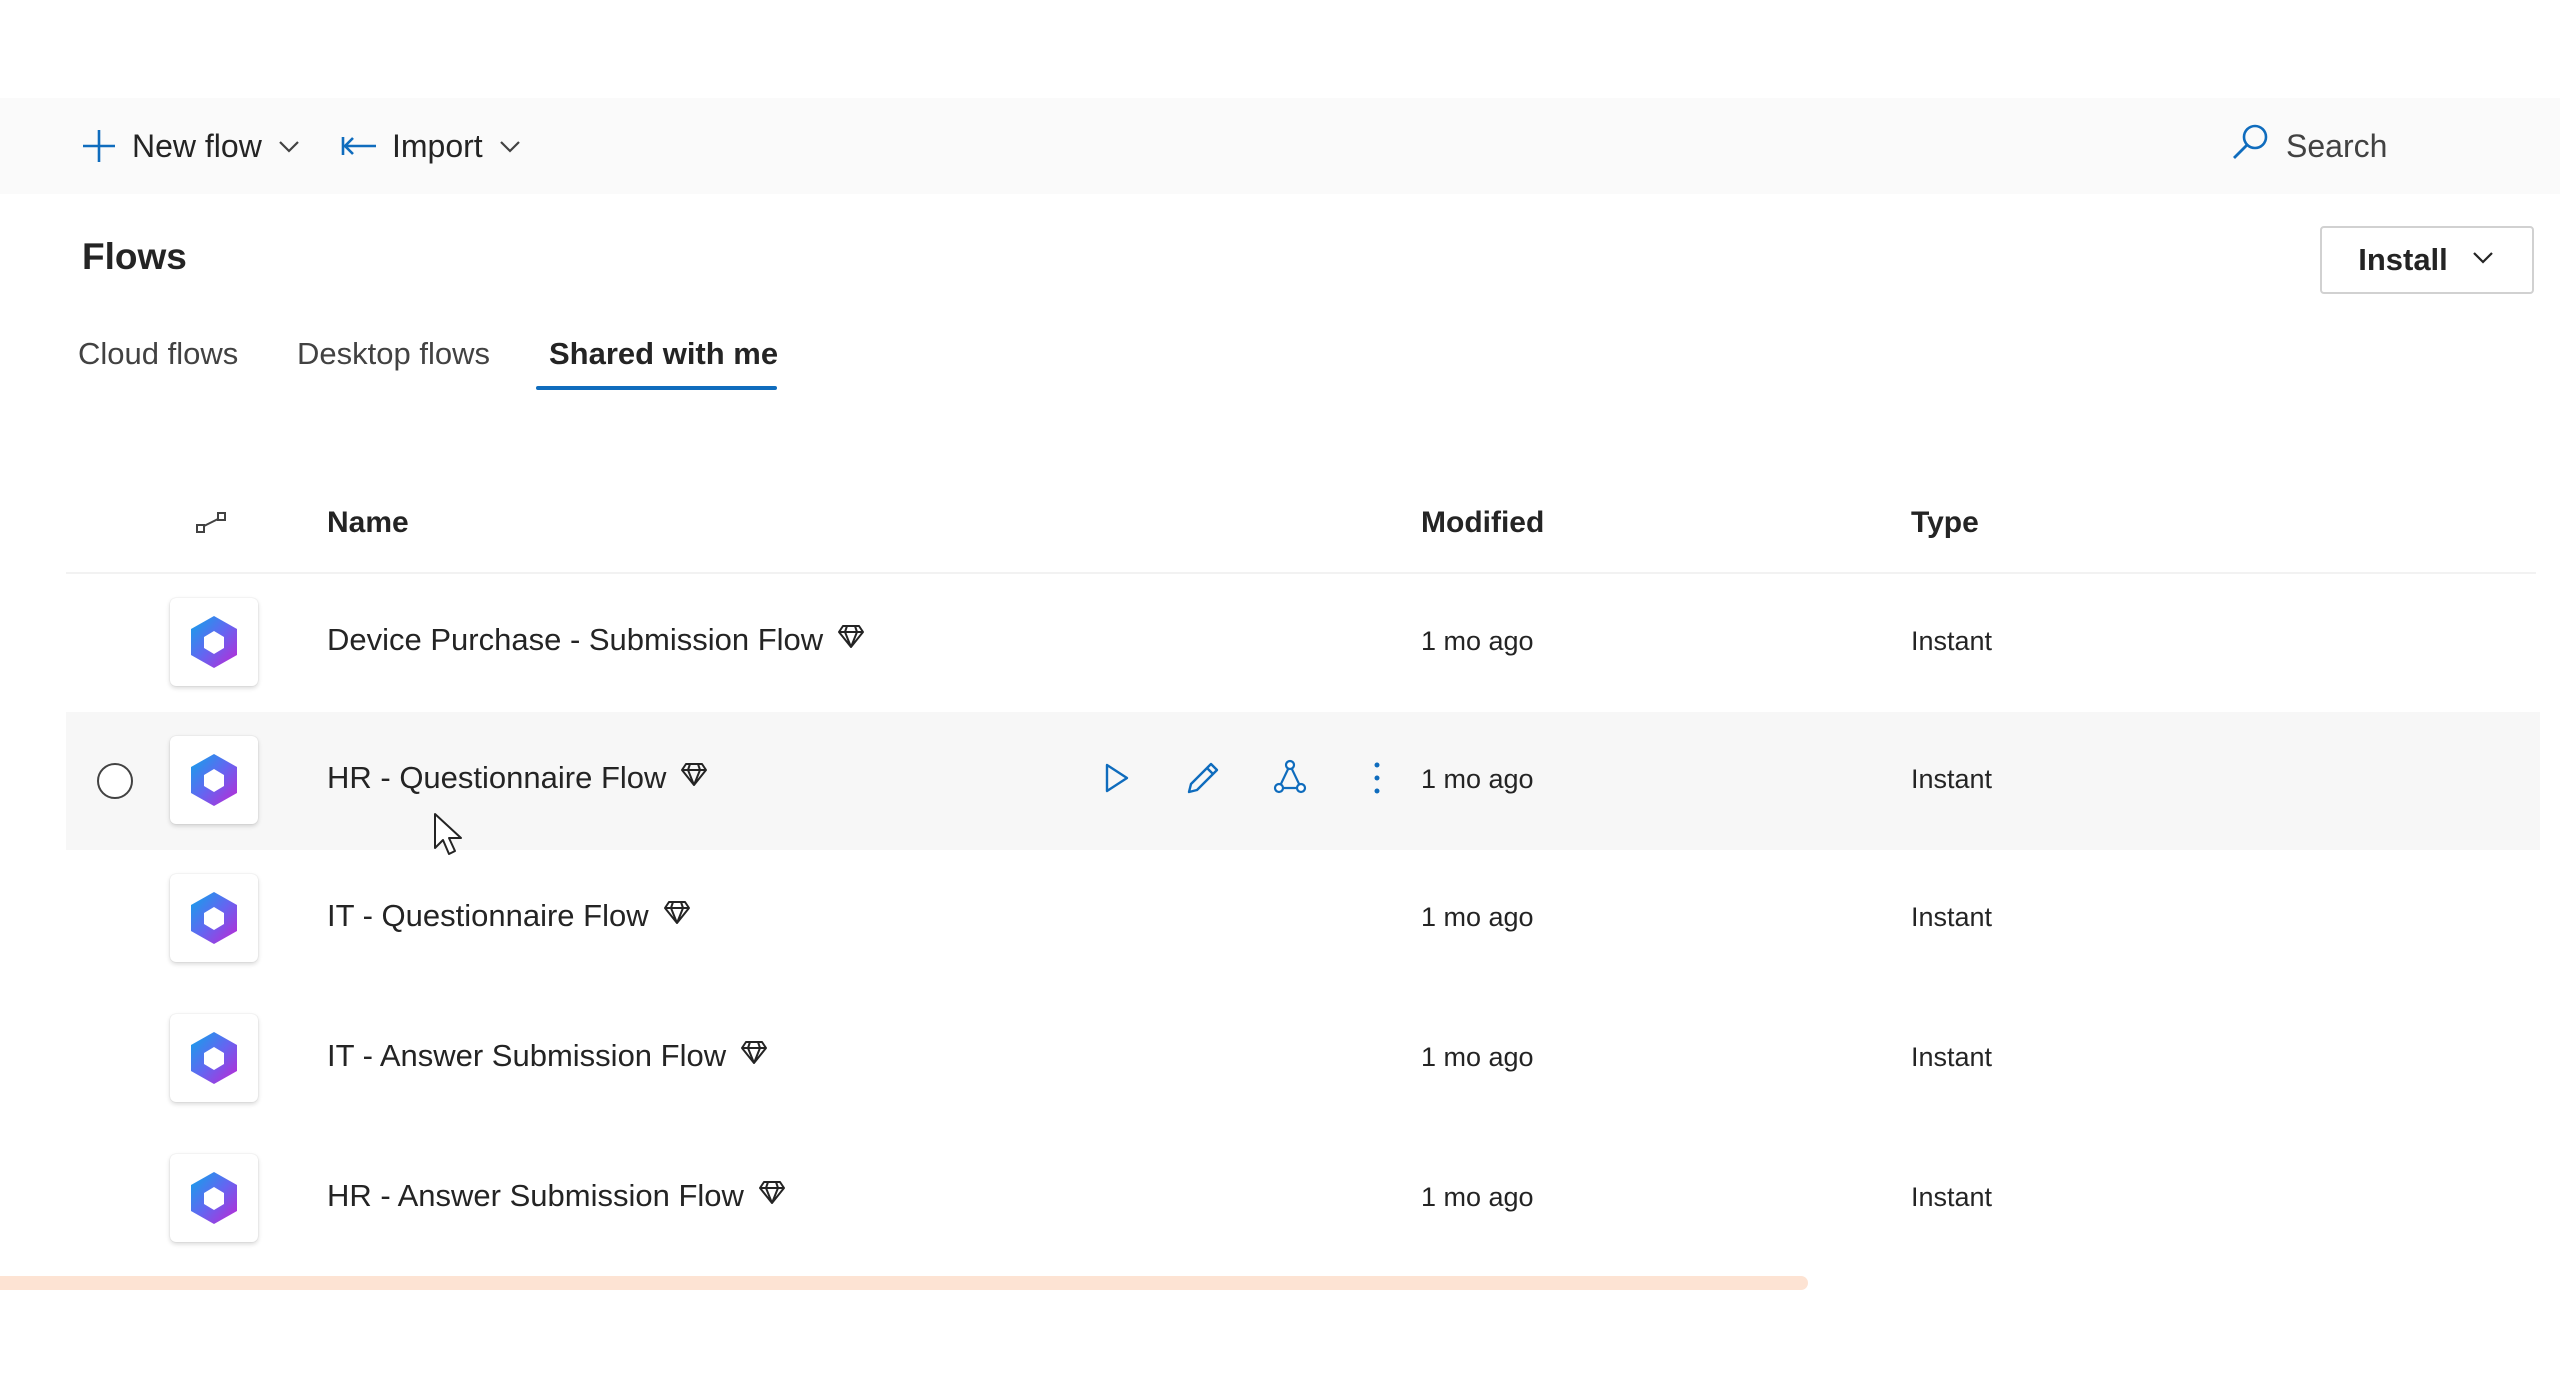 Image resolution: width=2560 pixels, height=1391 pixels. What do you see at coordinates (1280, 146) in the screenshot?
I see `command-bar: New flow Import Search` at bounding box center [1280, 146].